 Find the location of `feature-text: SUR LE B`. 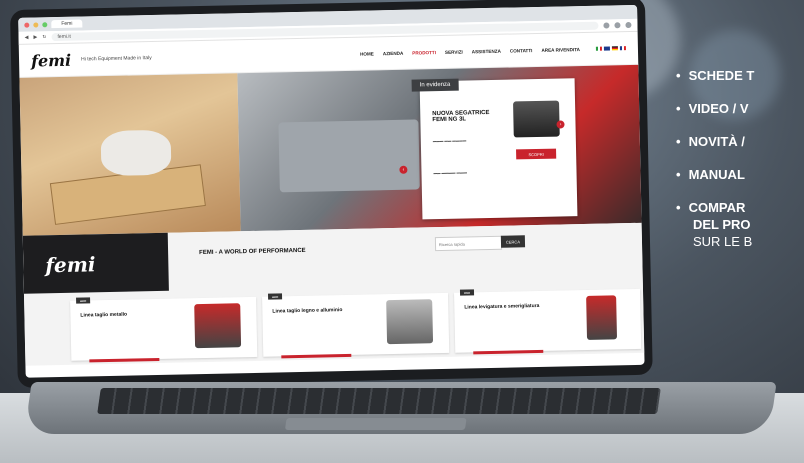

feature-text: SUR LE B is located at coordinates (723, 241).